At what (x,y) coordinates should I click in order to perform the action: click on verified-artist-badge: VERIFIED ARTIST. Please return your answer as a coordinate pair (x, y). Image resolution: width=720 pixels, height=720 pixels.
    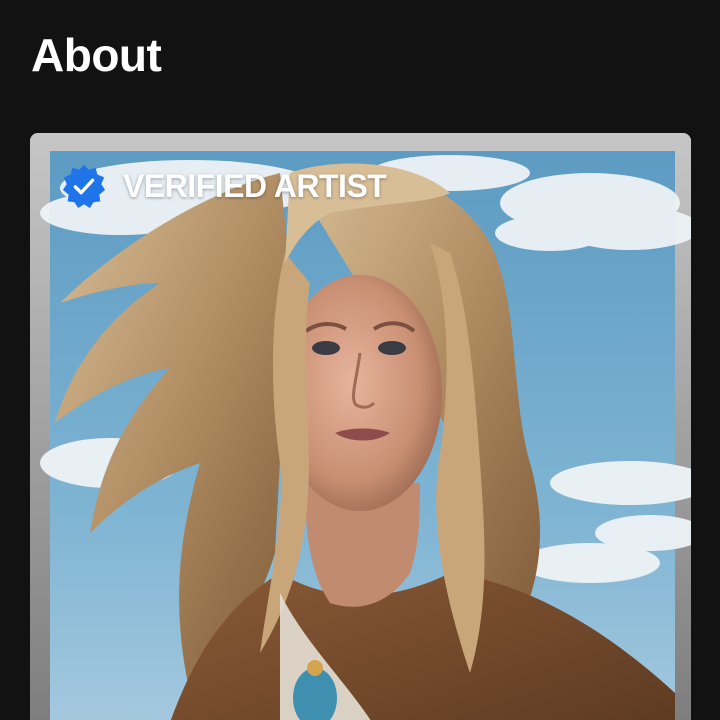
    Looking at the image, I should click on (224, 186).